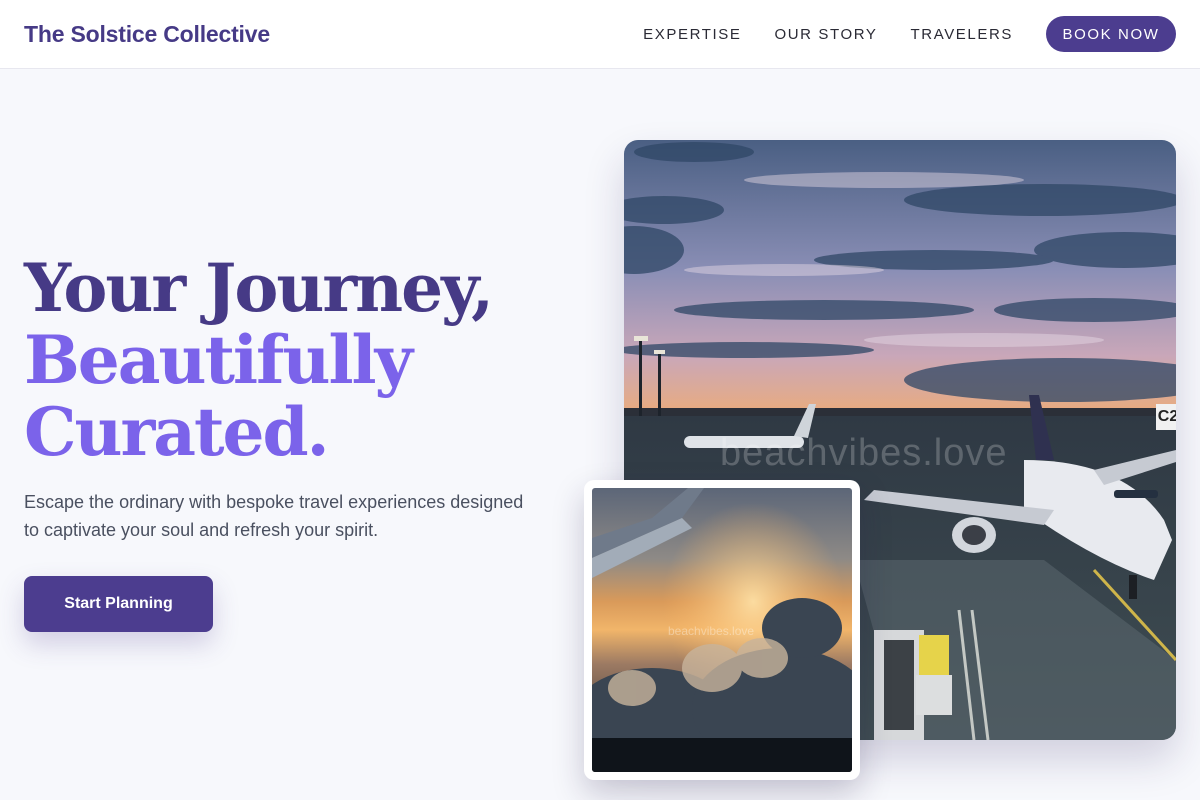 Image resolution: width=1200 pixels, height=800 pixels. What do you see at coordinates (692, 34) in the screenshot?
I see `nav-link-expertise: EXPERTISE` at bounding box center [692, 34].